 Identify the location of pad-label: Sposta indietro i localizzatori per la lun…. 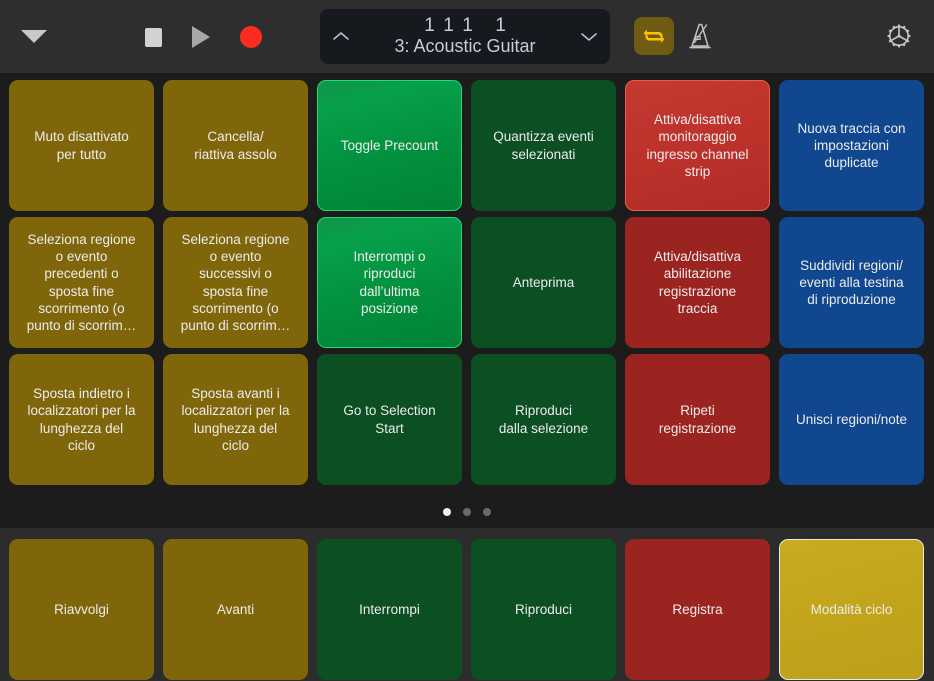
(81, 419).